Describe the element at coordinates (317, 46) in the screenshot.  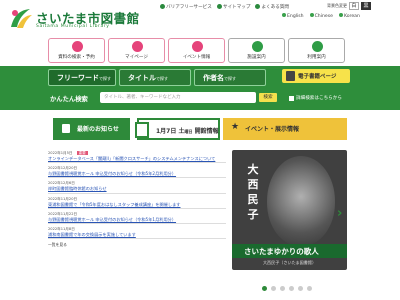
I see `info-icon` at that location.